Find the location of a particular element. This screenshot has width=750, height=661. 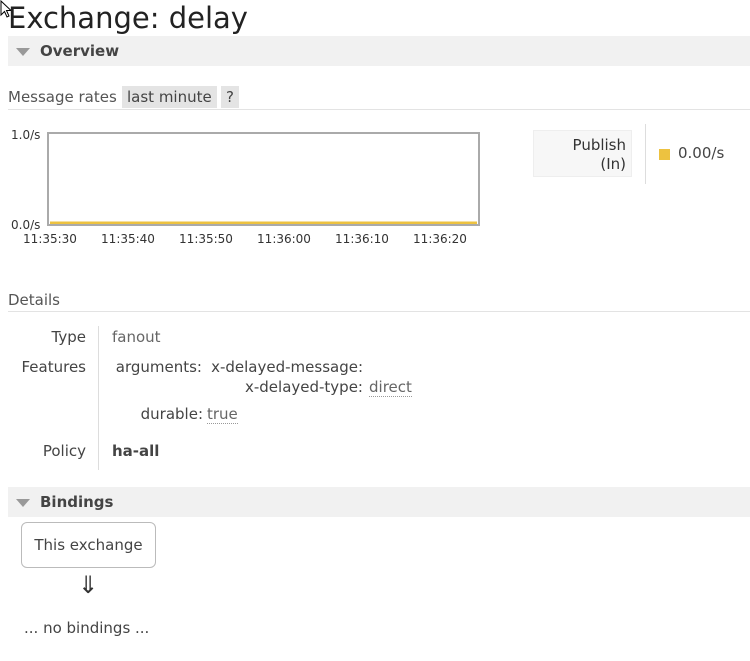

durable-key: durable: is located at coordinates (171, 414).